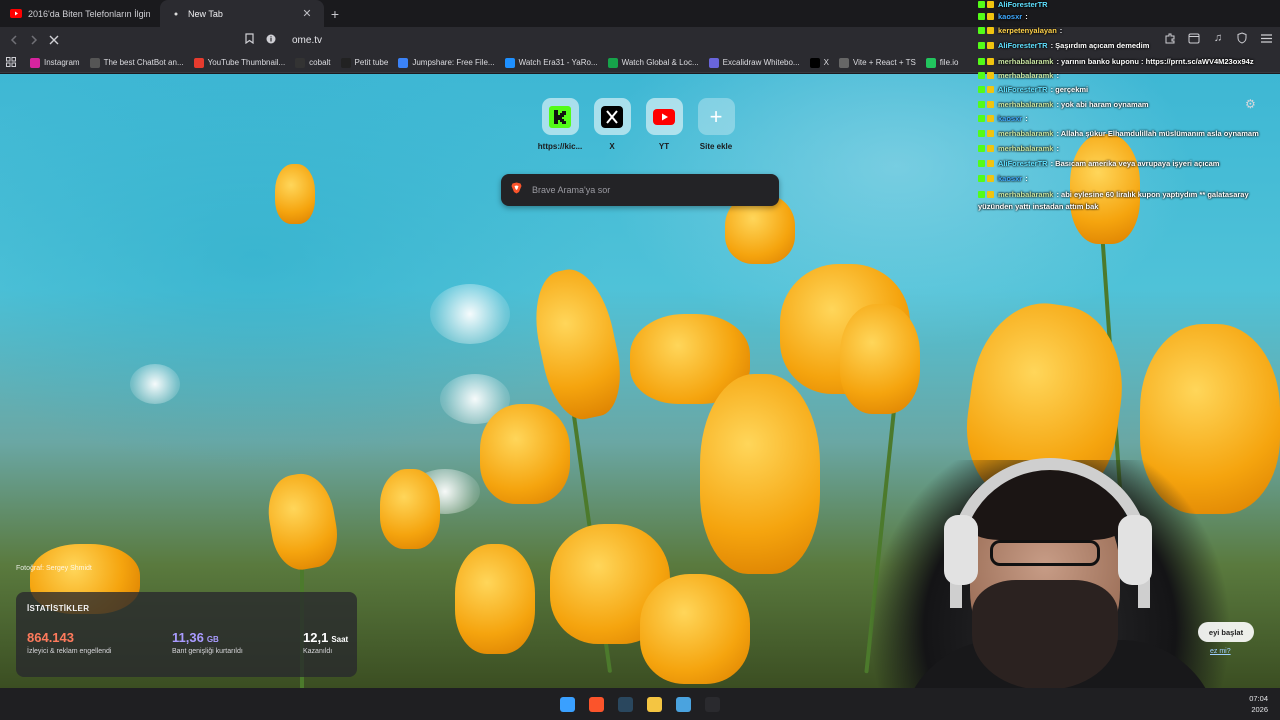 The image size is (1280, 720). I want to click on watch-icon, so click(509, 62).